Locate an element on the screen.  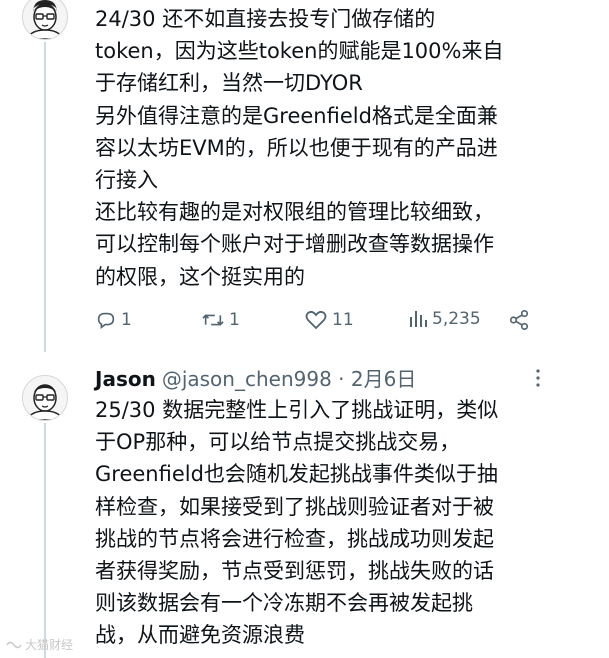
like-count: 11 is located at coordinates (343, 320).